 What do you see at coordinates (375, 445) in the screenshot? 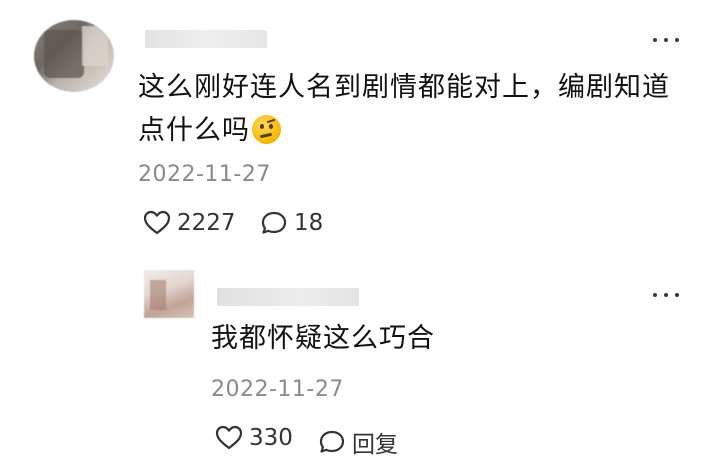
I see `reply-button-label: 回复` at bounding box center [375, 445].